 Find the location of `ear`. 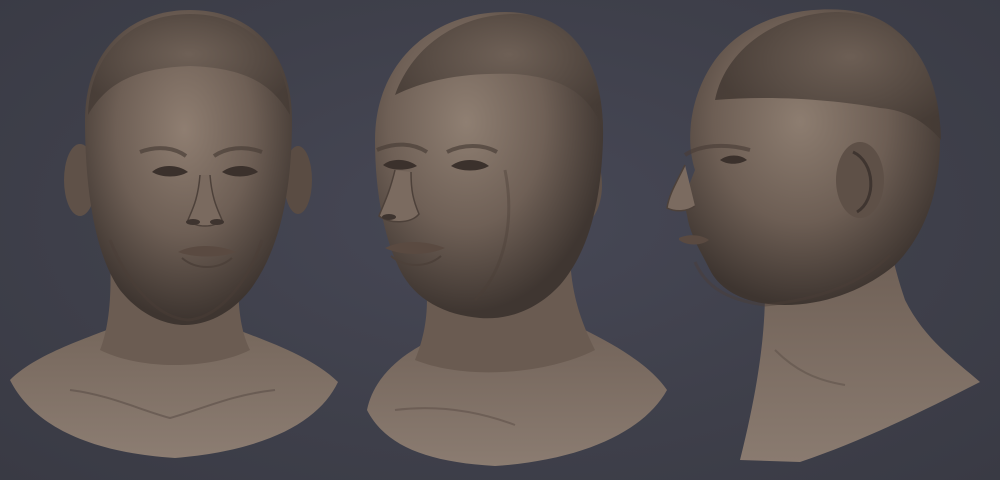

ear is located at coordinates (860, 180).